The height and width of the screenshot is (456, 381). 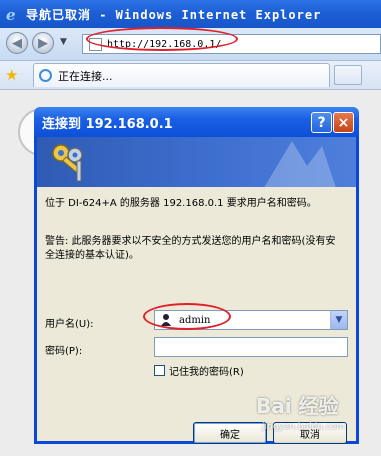 I want to click on history-dropdown-icon: ▼, so click(x=64, y=42).